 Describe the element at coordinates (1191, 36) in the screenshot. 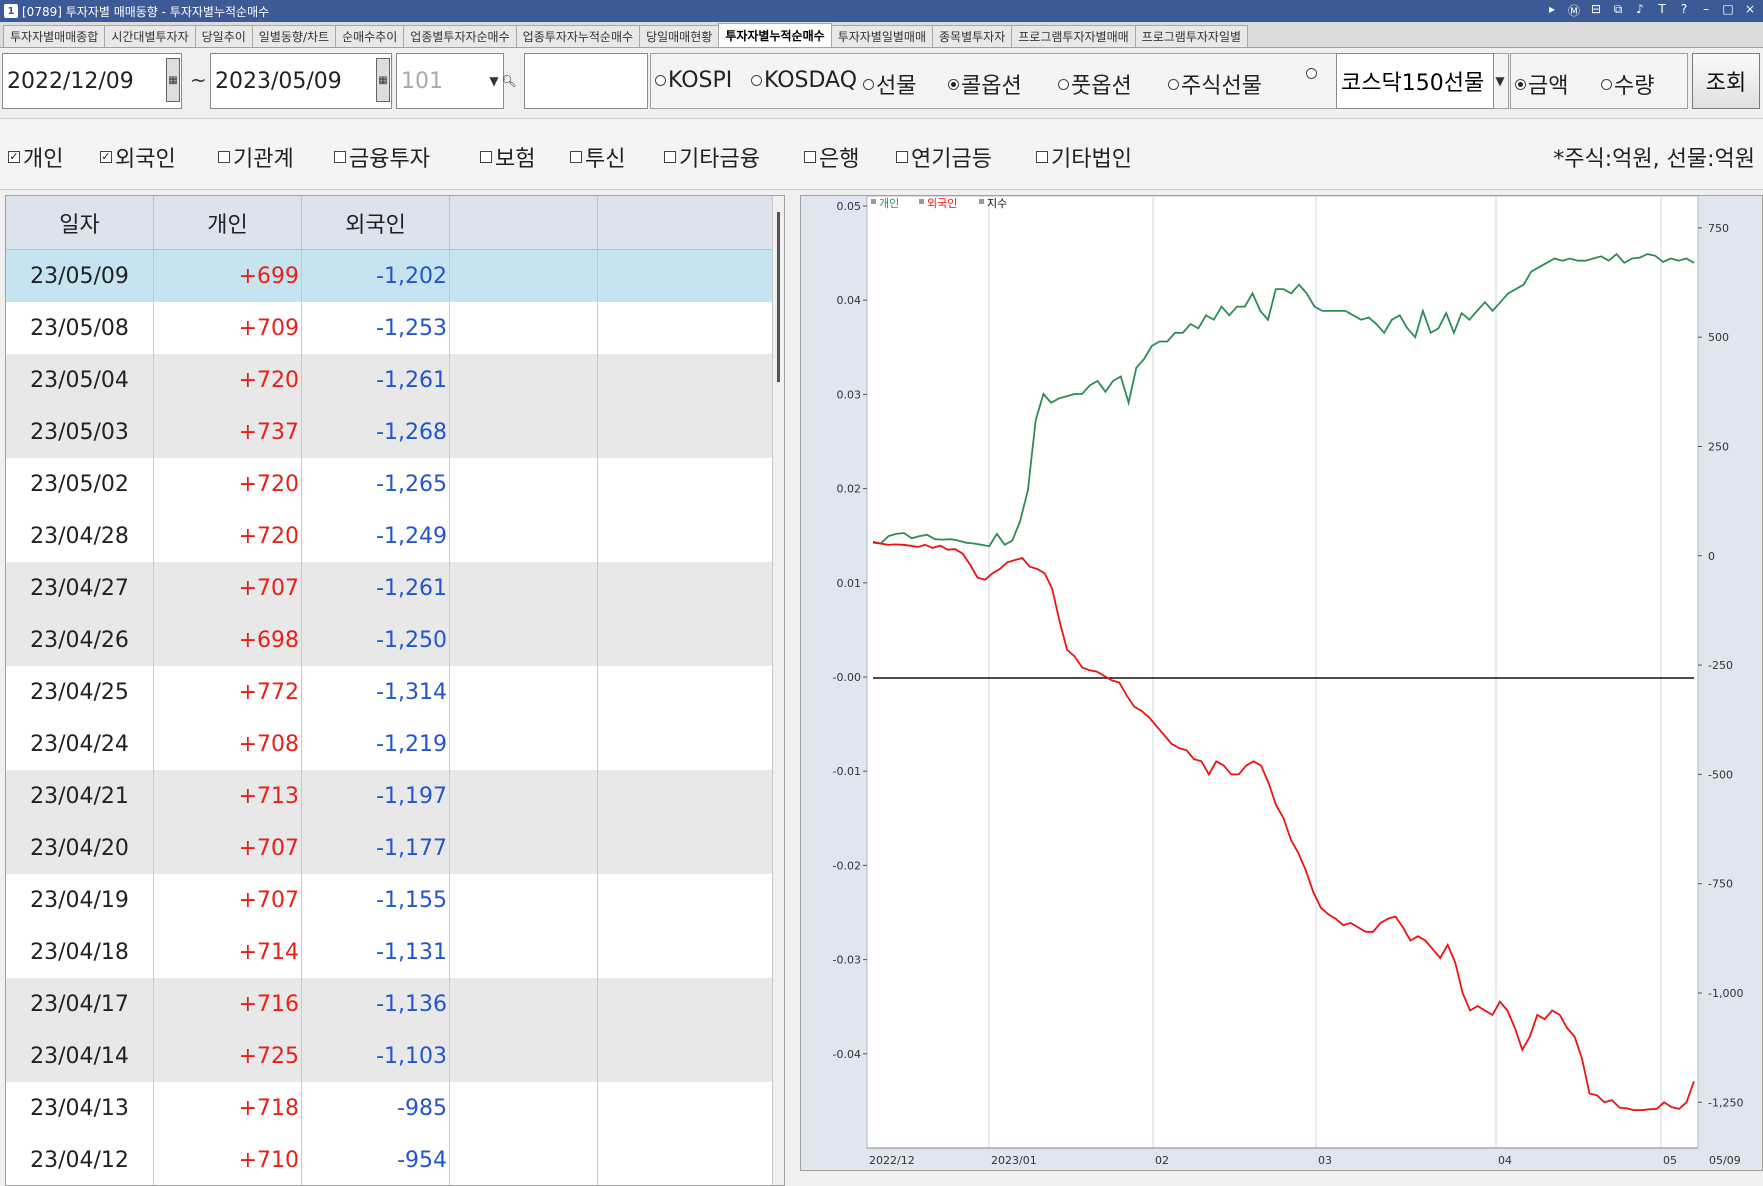

I see `tab-program-daily: 프로그램투자자일별` at that location.